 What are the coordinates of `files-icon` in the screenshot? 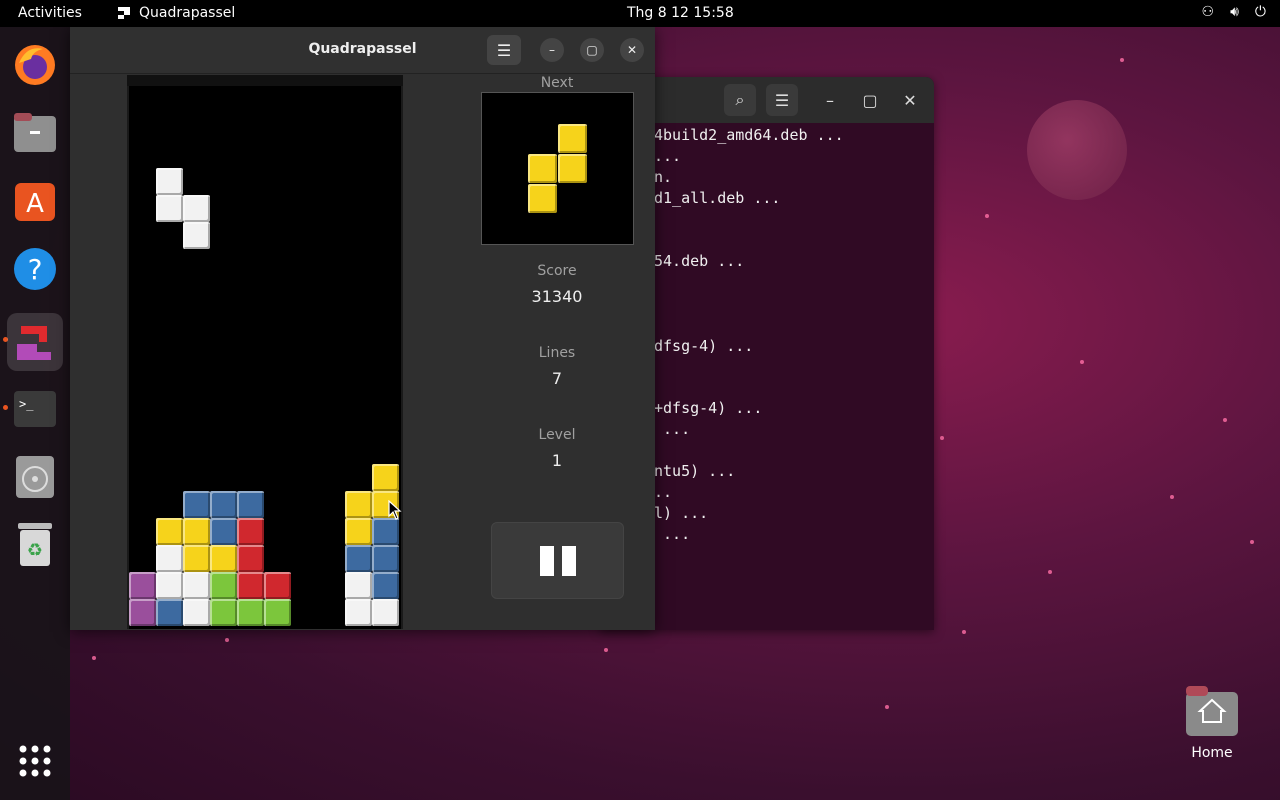 It's located at (35, 133).